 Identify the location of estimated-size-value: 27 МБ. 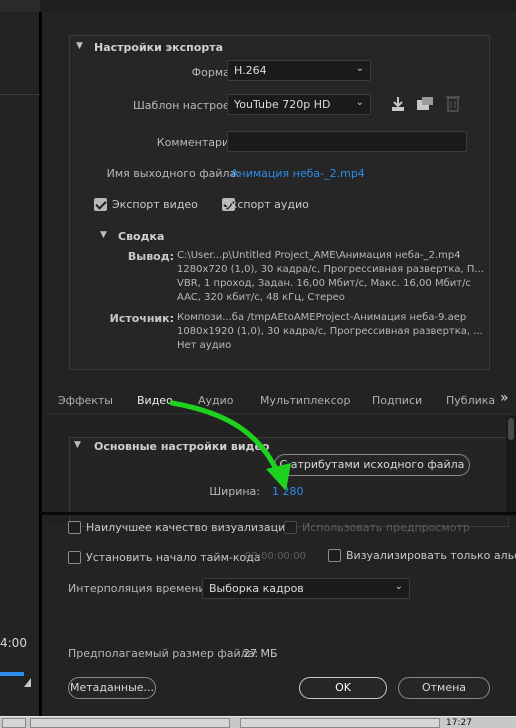
(260, 653).